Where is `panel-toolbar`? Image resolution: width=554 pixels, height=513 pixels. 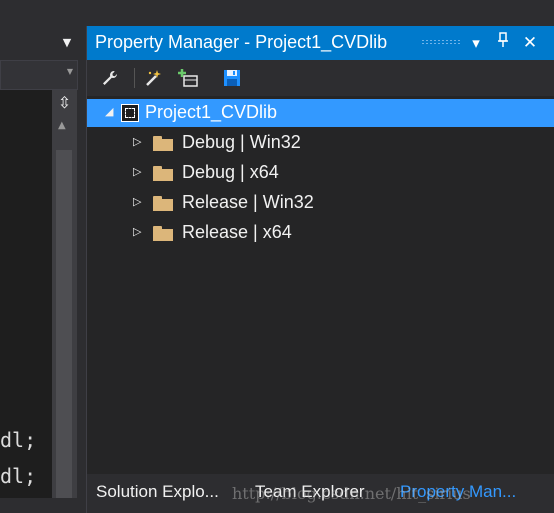 panel-toolbar is located at coordinates (320, 78).